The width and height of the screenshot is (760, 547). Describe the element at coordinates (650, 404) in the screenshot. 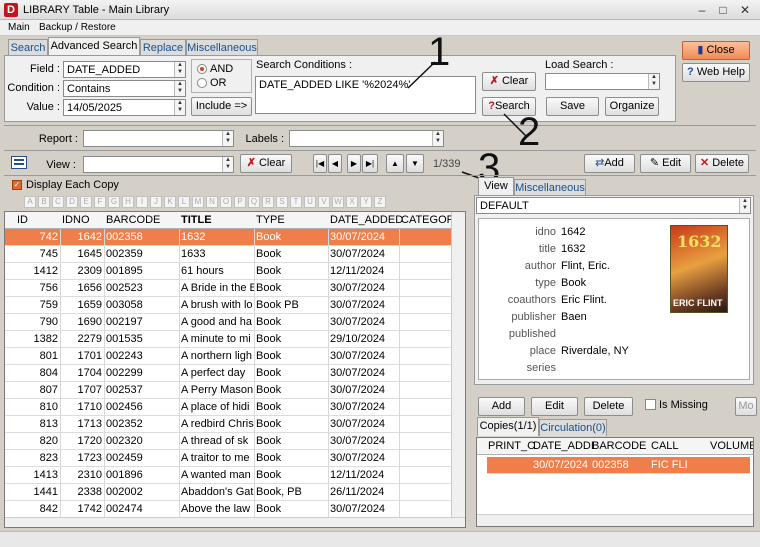

I see `is-missing-checkbox` at that location.